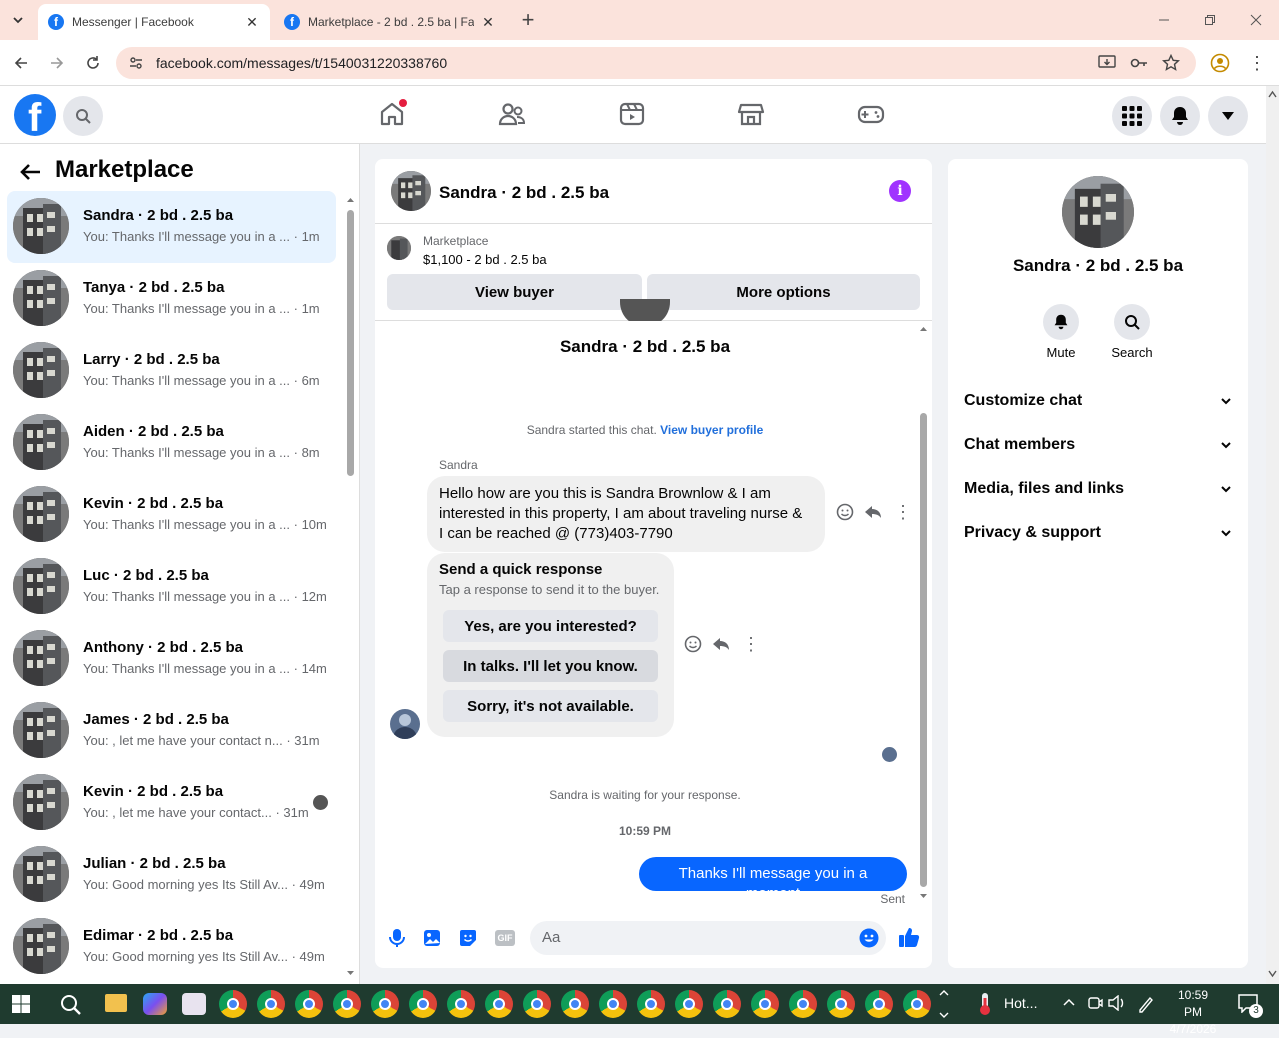  I want to click on listing-thumbnail, so click(399, 248).